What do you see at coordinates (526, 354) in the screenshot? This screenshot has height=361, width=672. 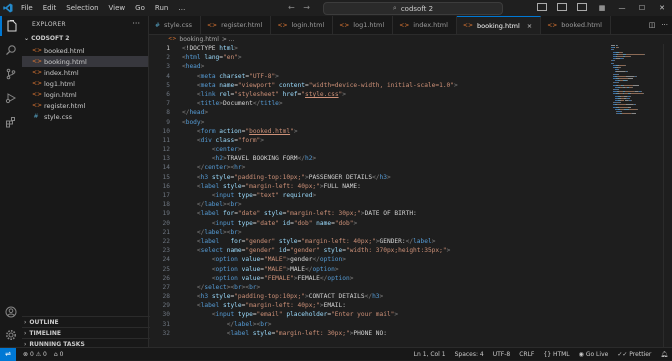 I see `end-of-line: CRLF` at bounding box center [526, 354].